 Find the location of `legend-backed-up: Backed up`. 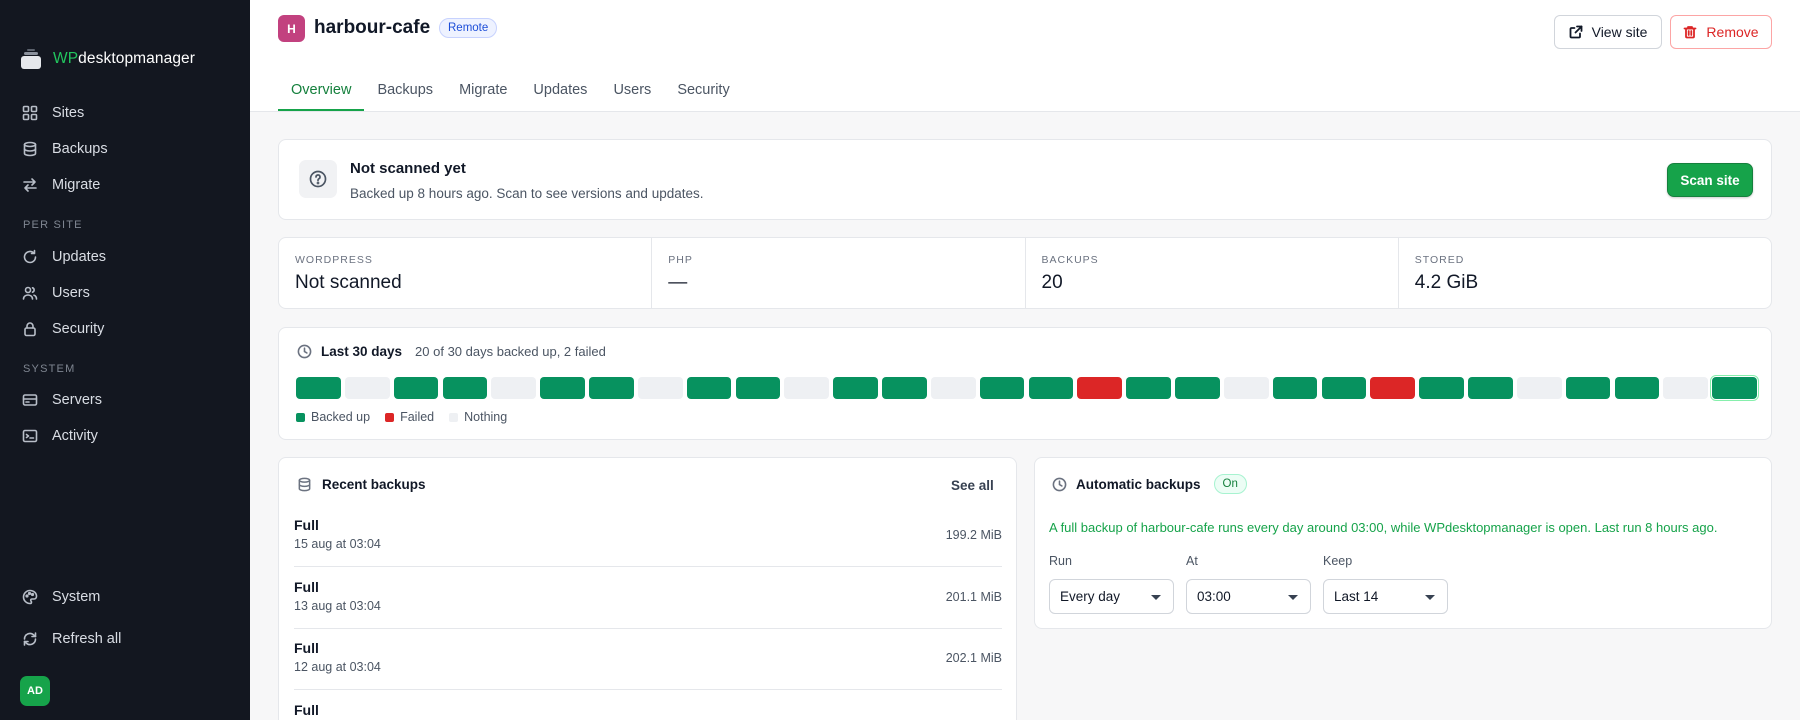

legend-backed-up: Backed up is located at coordinates (333, 417).